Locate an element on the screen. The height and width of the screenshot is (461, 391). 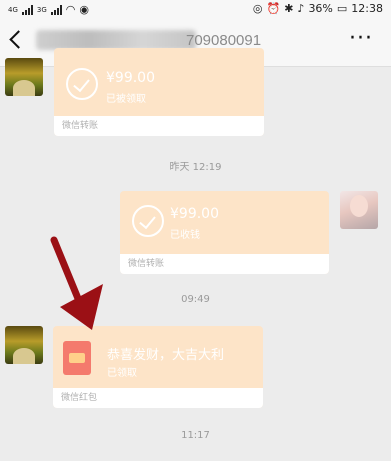
annotation-arrow is located at coordinates (76, 283).